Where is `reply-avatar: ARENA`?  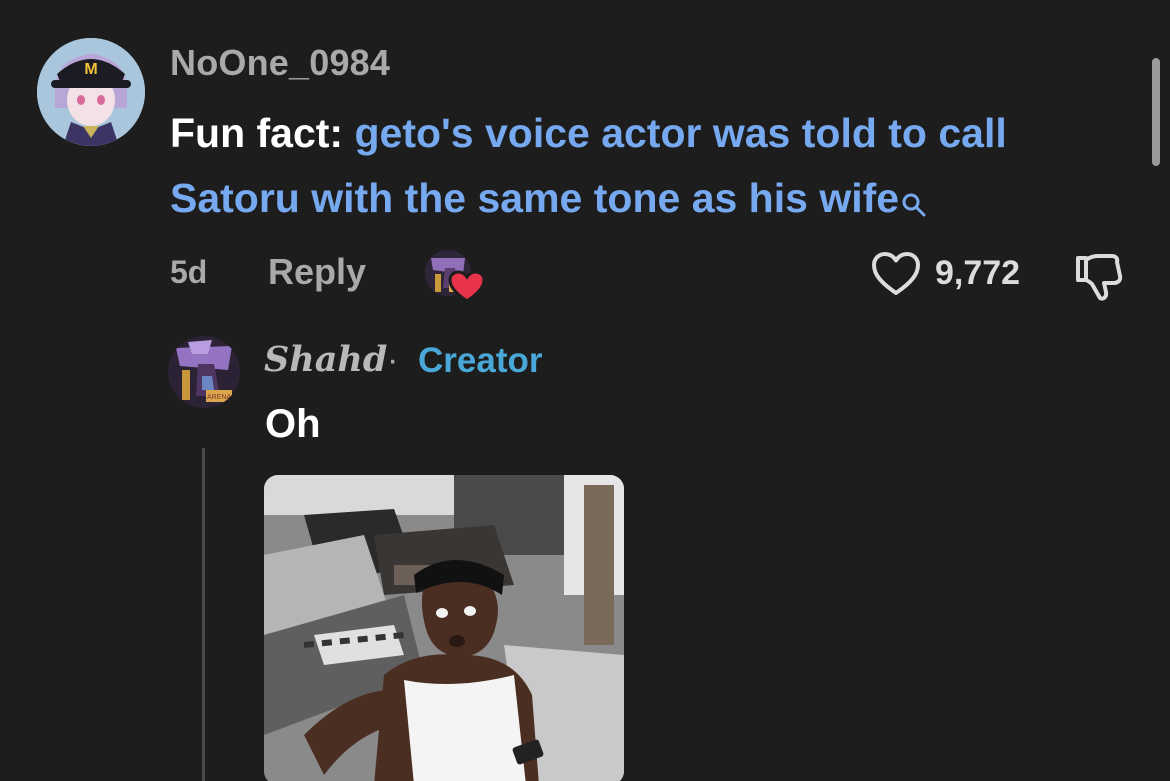
reply-avatar: ARENA is located at coordinates (204, 372).